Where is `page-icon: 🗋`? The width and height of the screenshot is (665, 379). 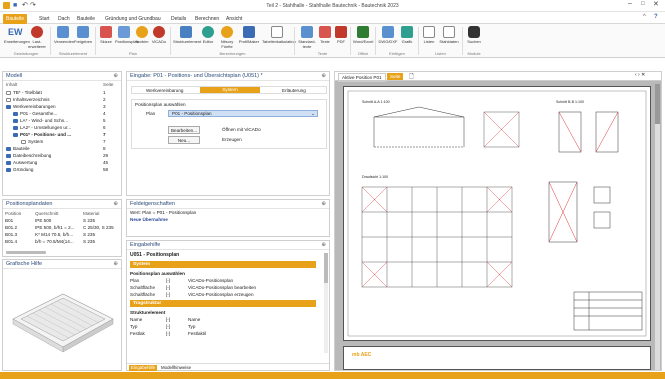 page-icon: 🗋 is located at coordinates (411, 77).